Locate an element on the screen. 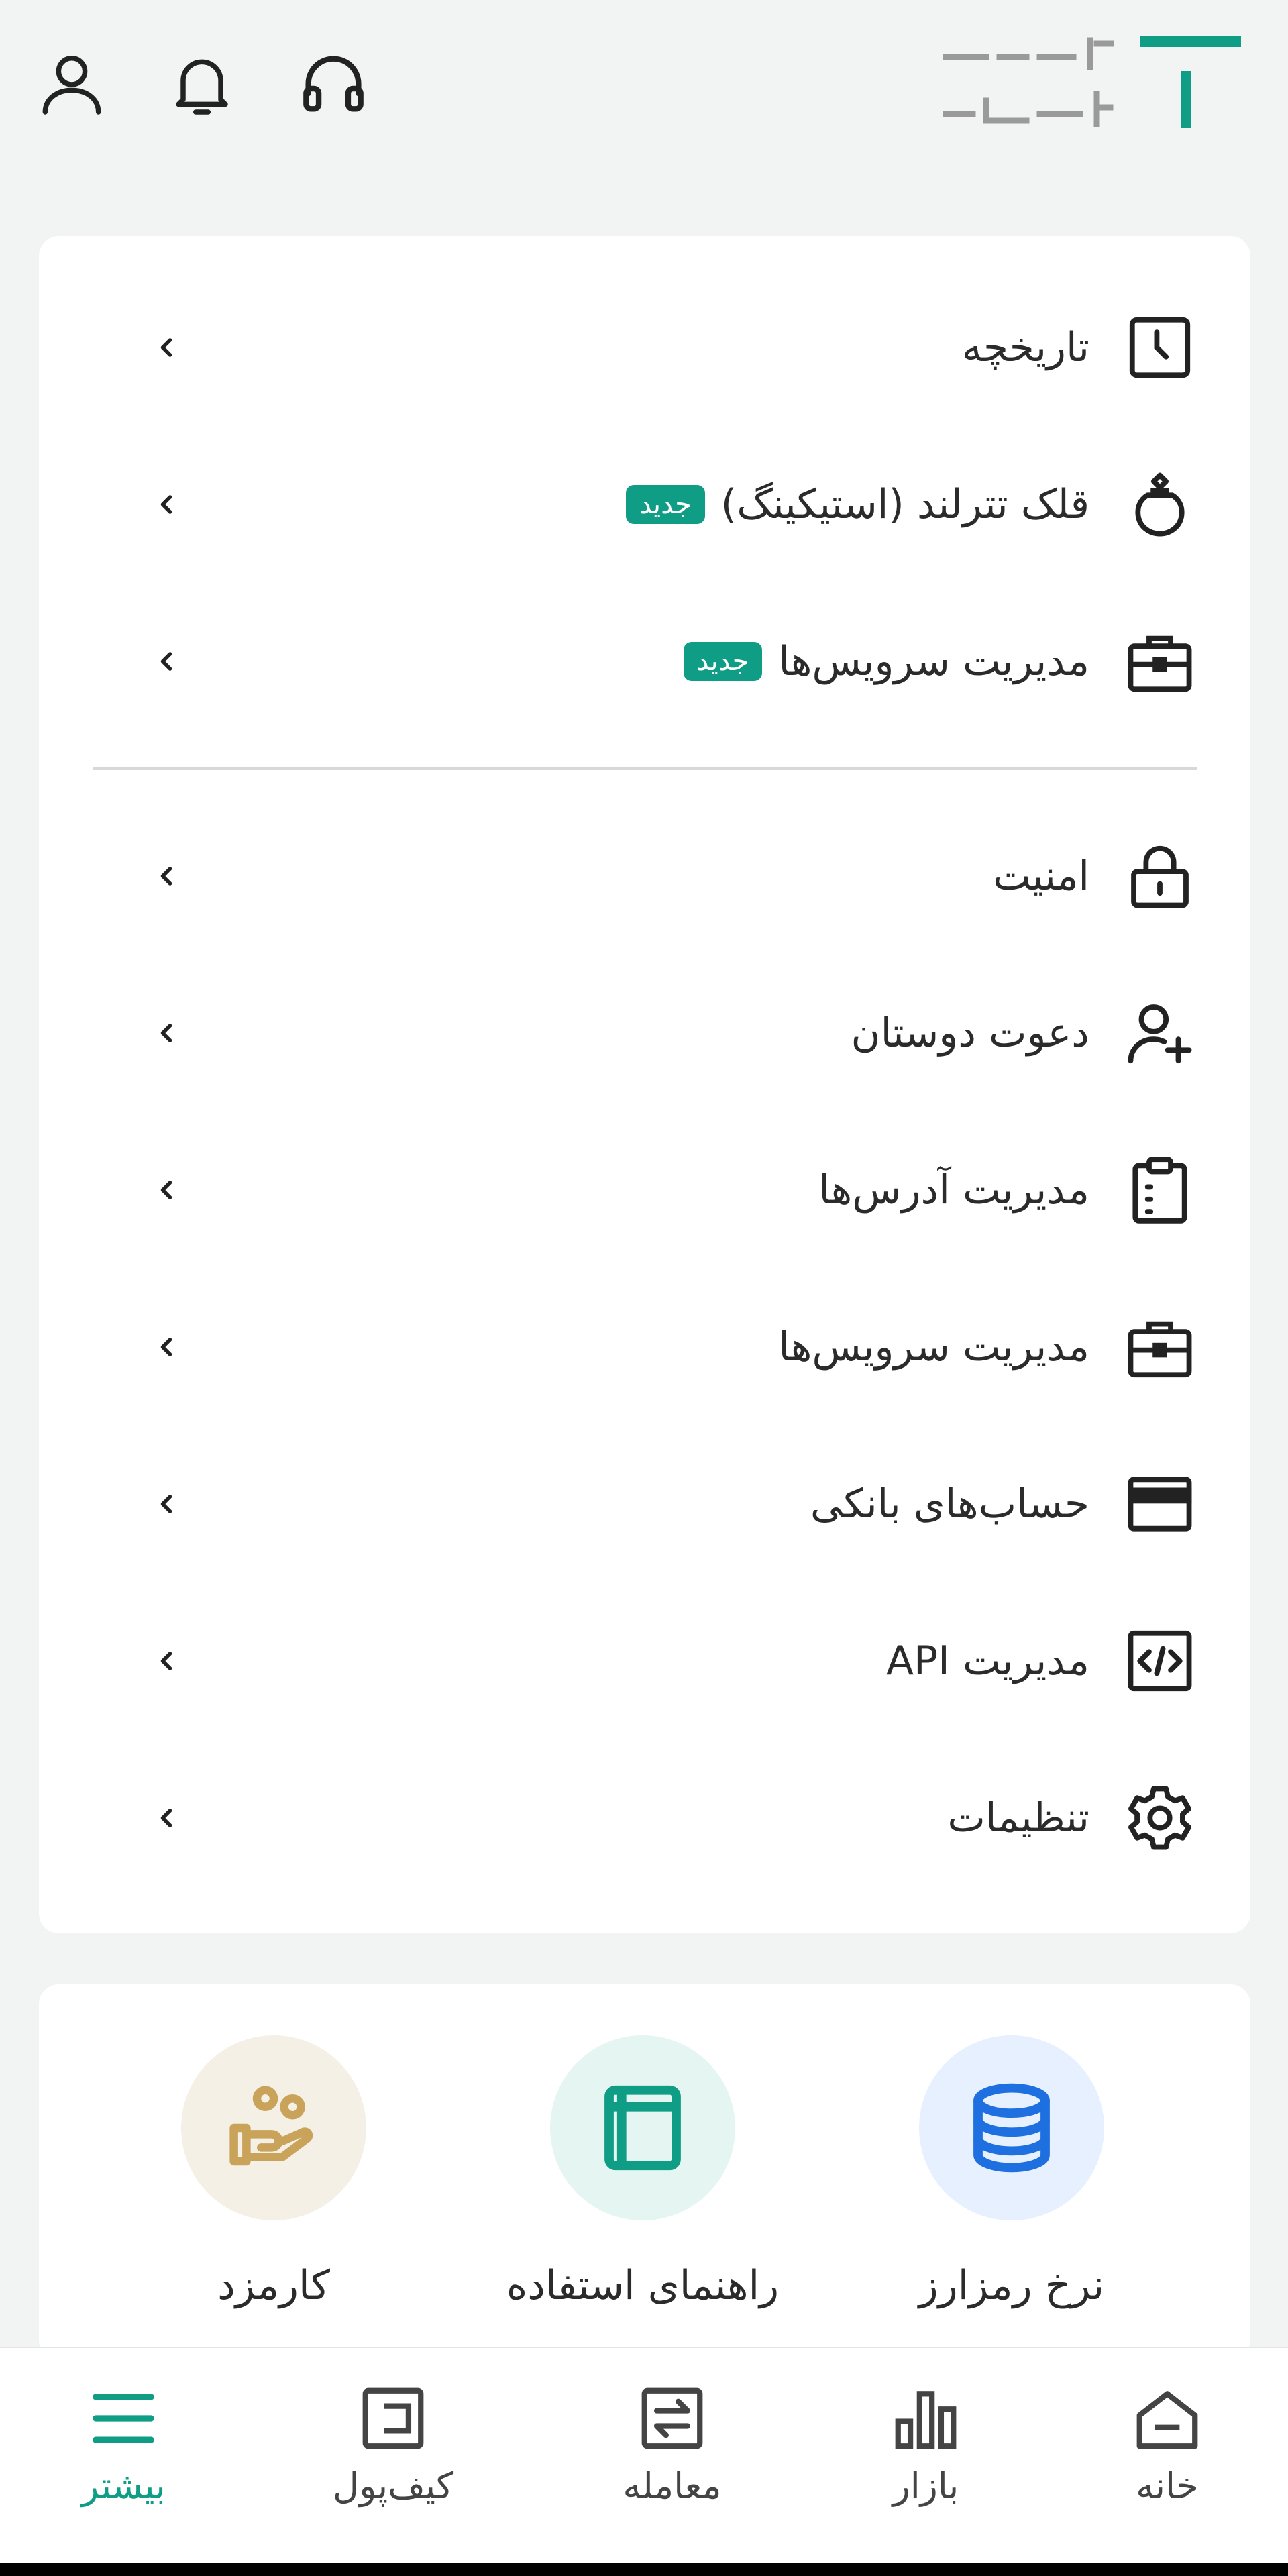 This screenshot has height=2576, width=1288. quick-action-label: راهنمای استفاده is located at coordinates (643, 2285).